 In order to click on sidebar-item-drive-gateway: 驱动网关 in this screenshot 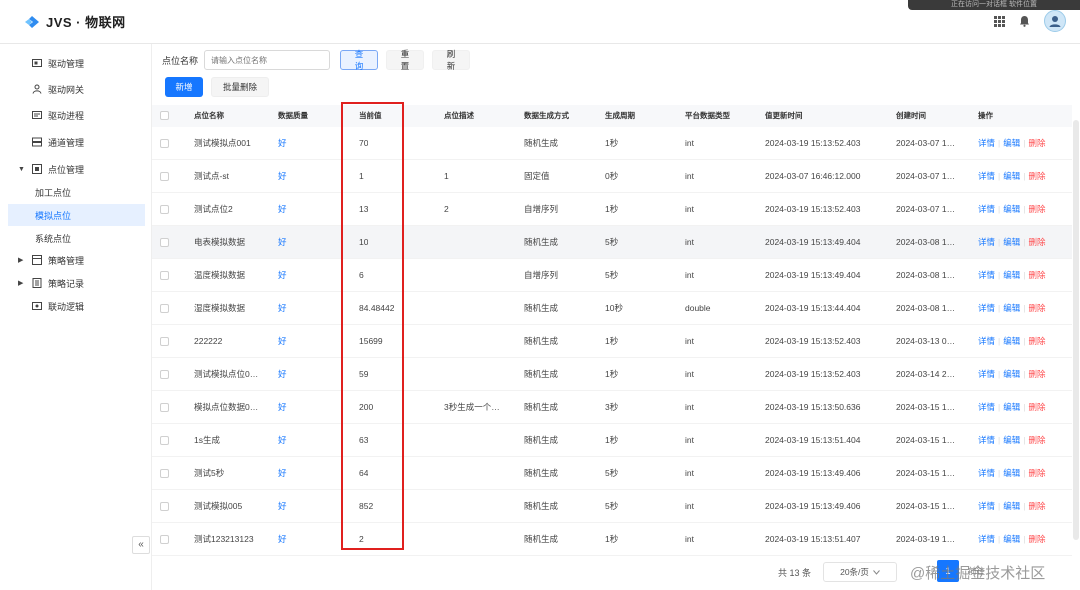, I will do `click(76, 89)`.